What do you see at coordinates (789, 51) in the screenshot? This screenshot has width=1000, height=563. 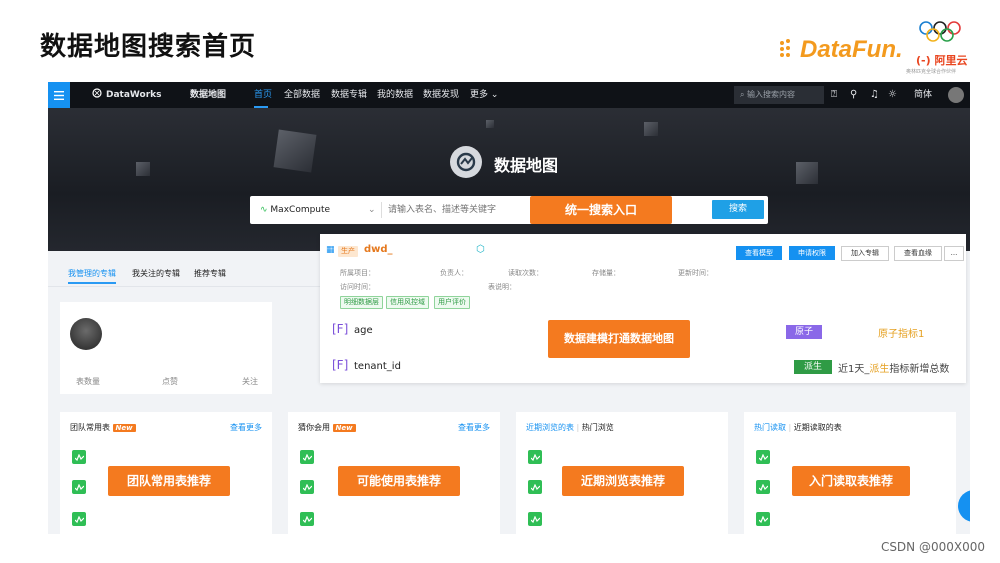 I see `datafun-logo-mark` at bounding box center [789, 51].